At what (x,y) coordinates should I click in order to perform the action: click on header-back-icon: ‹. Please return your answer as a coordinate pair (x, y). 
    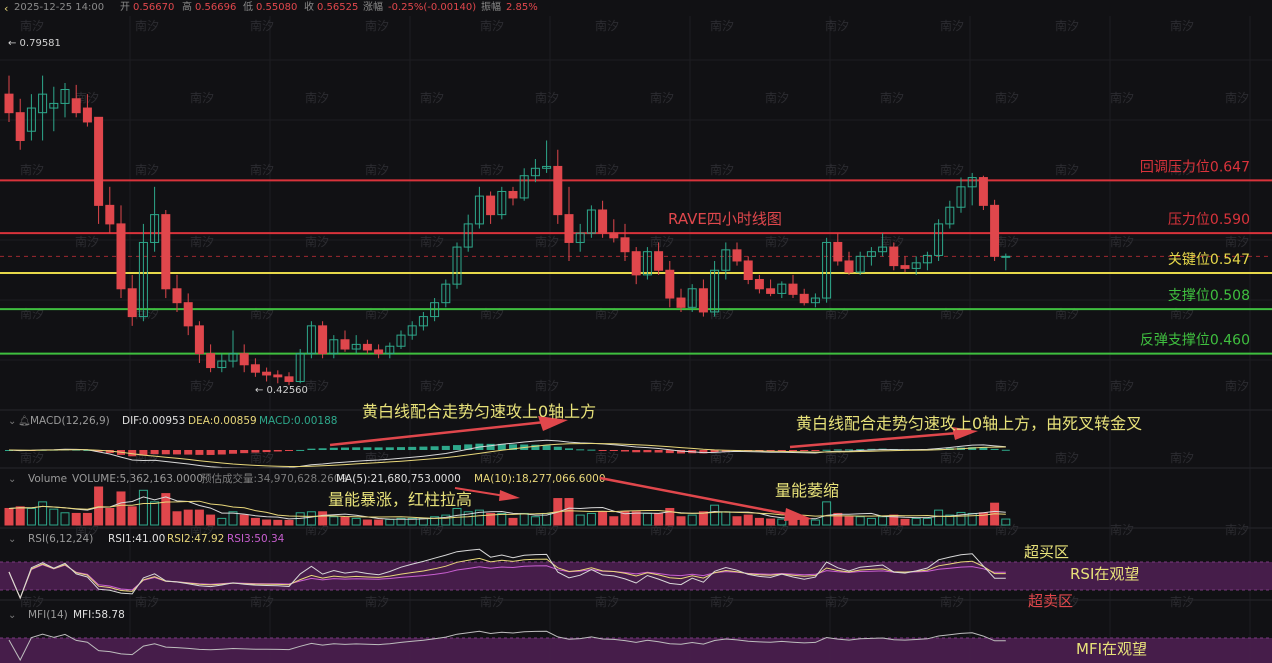
    Looking at the image, I should click on (6, 8).